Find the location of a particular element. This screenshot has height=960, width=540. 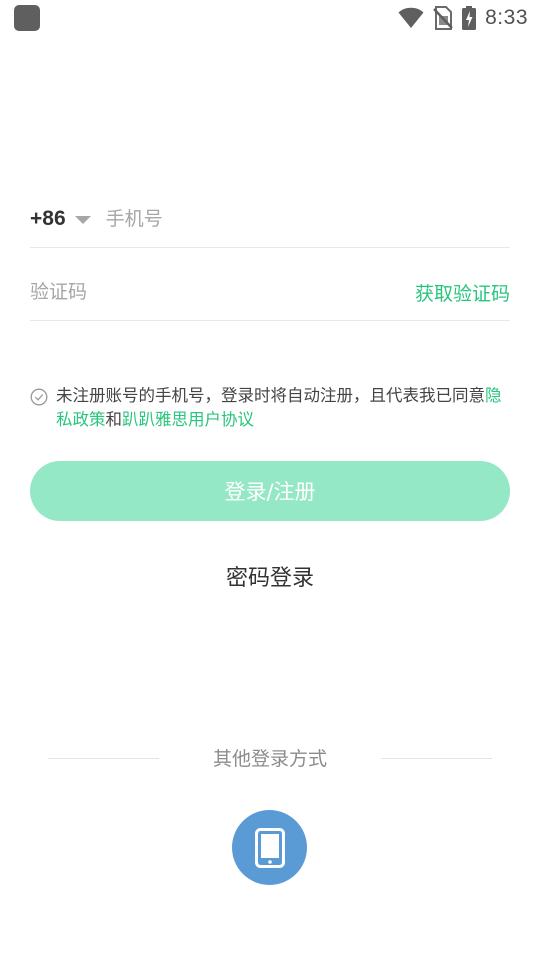

status-time: 8:33 is located at coordinates (506, 17).